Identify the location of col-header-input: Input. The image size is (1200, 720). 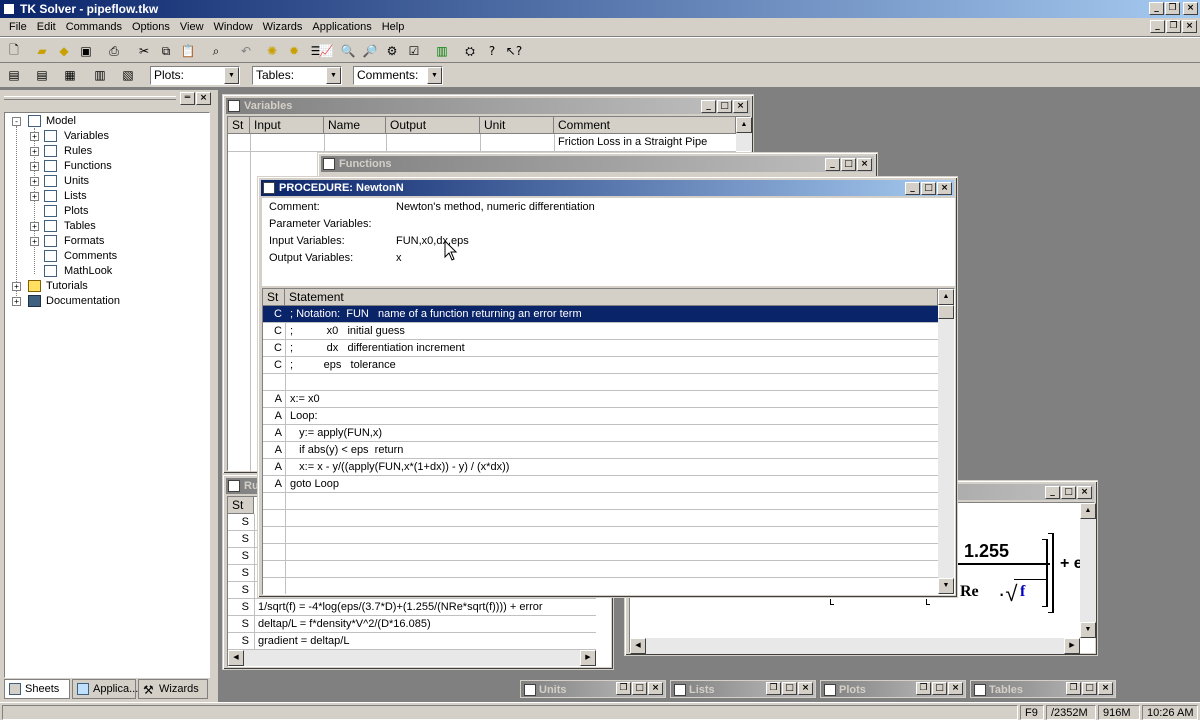
(287, 125).